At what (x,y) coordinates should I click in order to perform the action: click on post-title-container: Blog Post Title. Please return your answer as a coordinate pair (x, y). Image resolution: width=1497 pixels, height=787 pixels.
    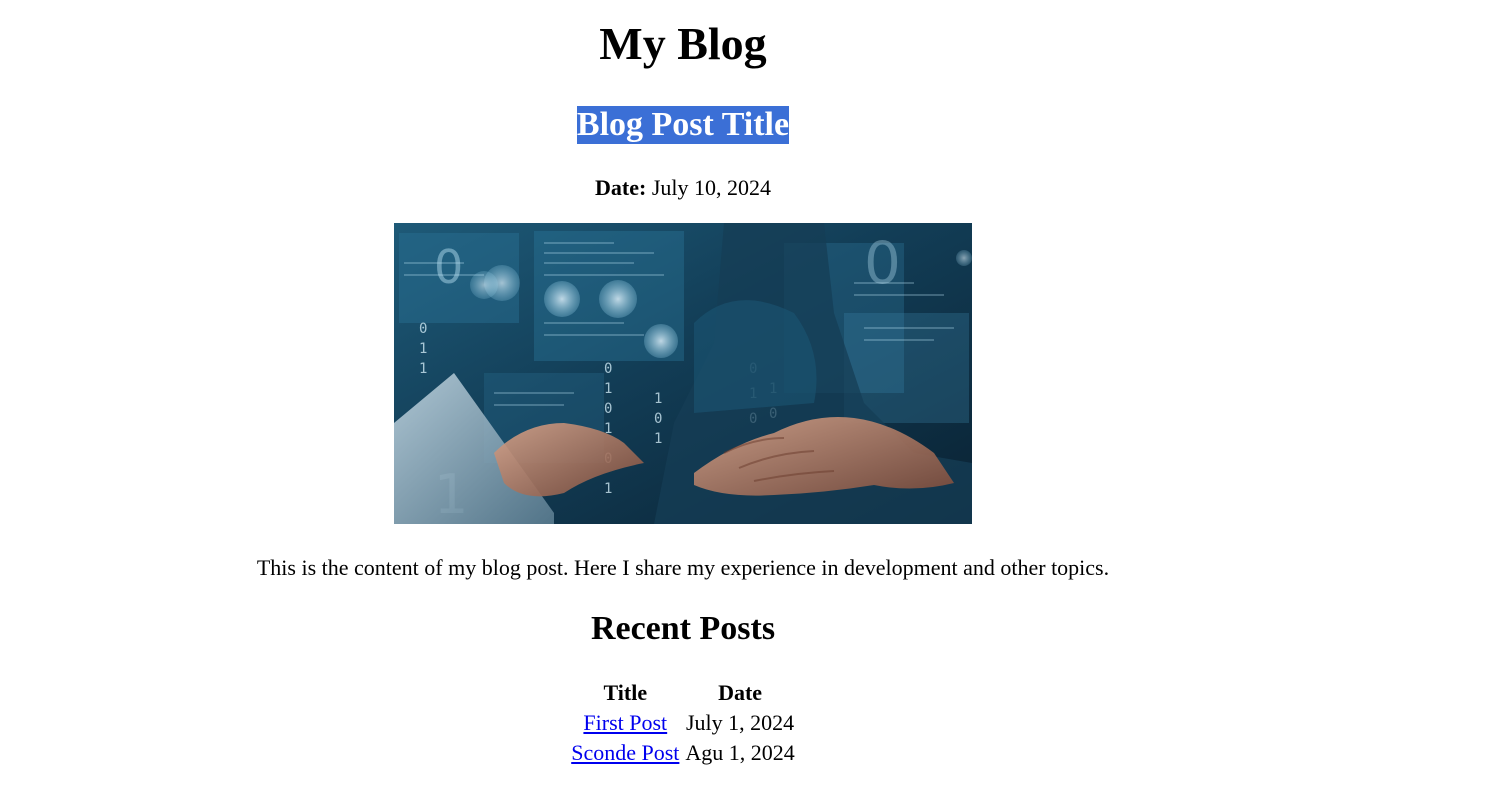
    Looking at the image, I should click on (683, 126).